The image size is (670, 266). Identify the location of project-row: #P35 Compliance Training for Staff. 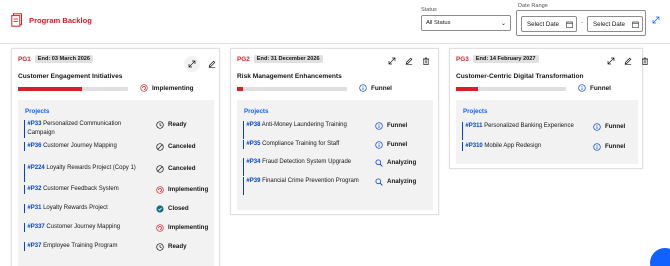
(303, 144).